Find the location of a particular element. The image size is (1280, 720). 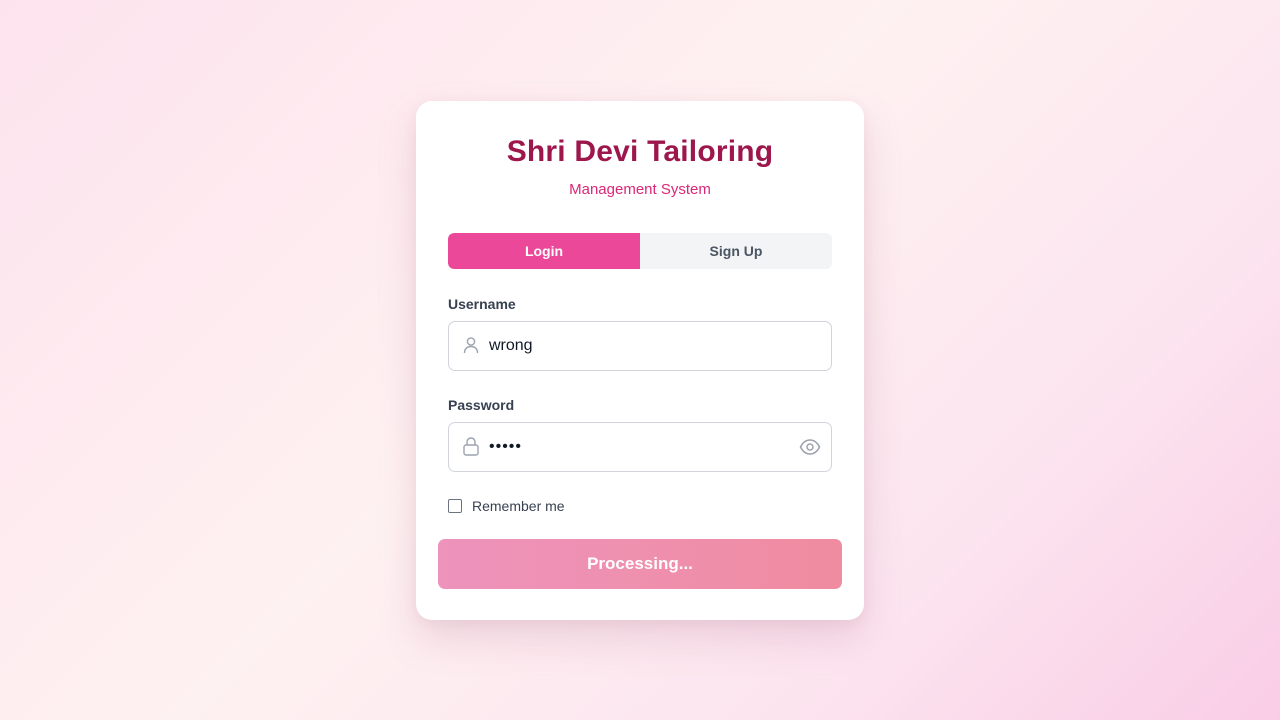

tab-login: Login is located at coordinates (544, 251).